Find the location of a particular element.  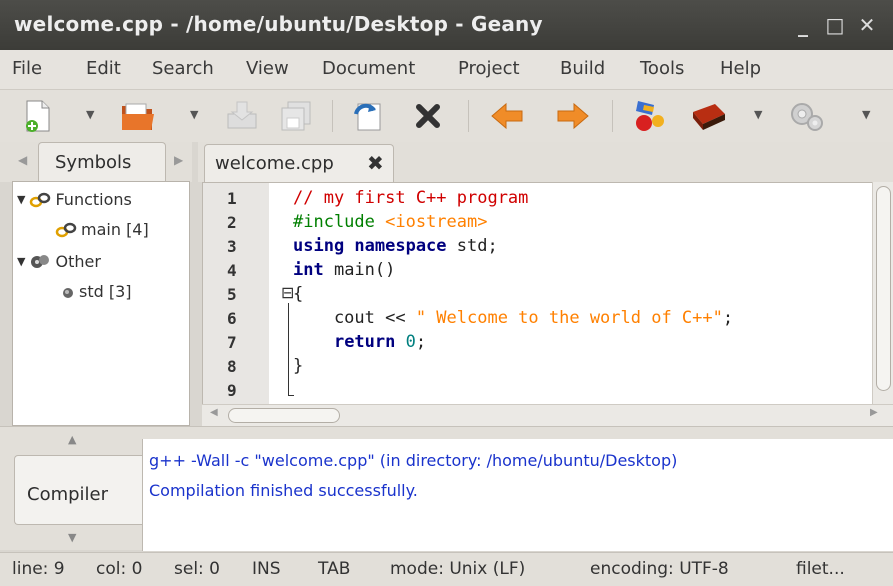

line-number: 5 is located at coordinates (232, 294).